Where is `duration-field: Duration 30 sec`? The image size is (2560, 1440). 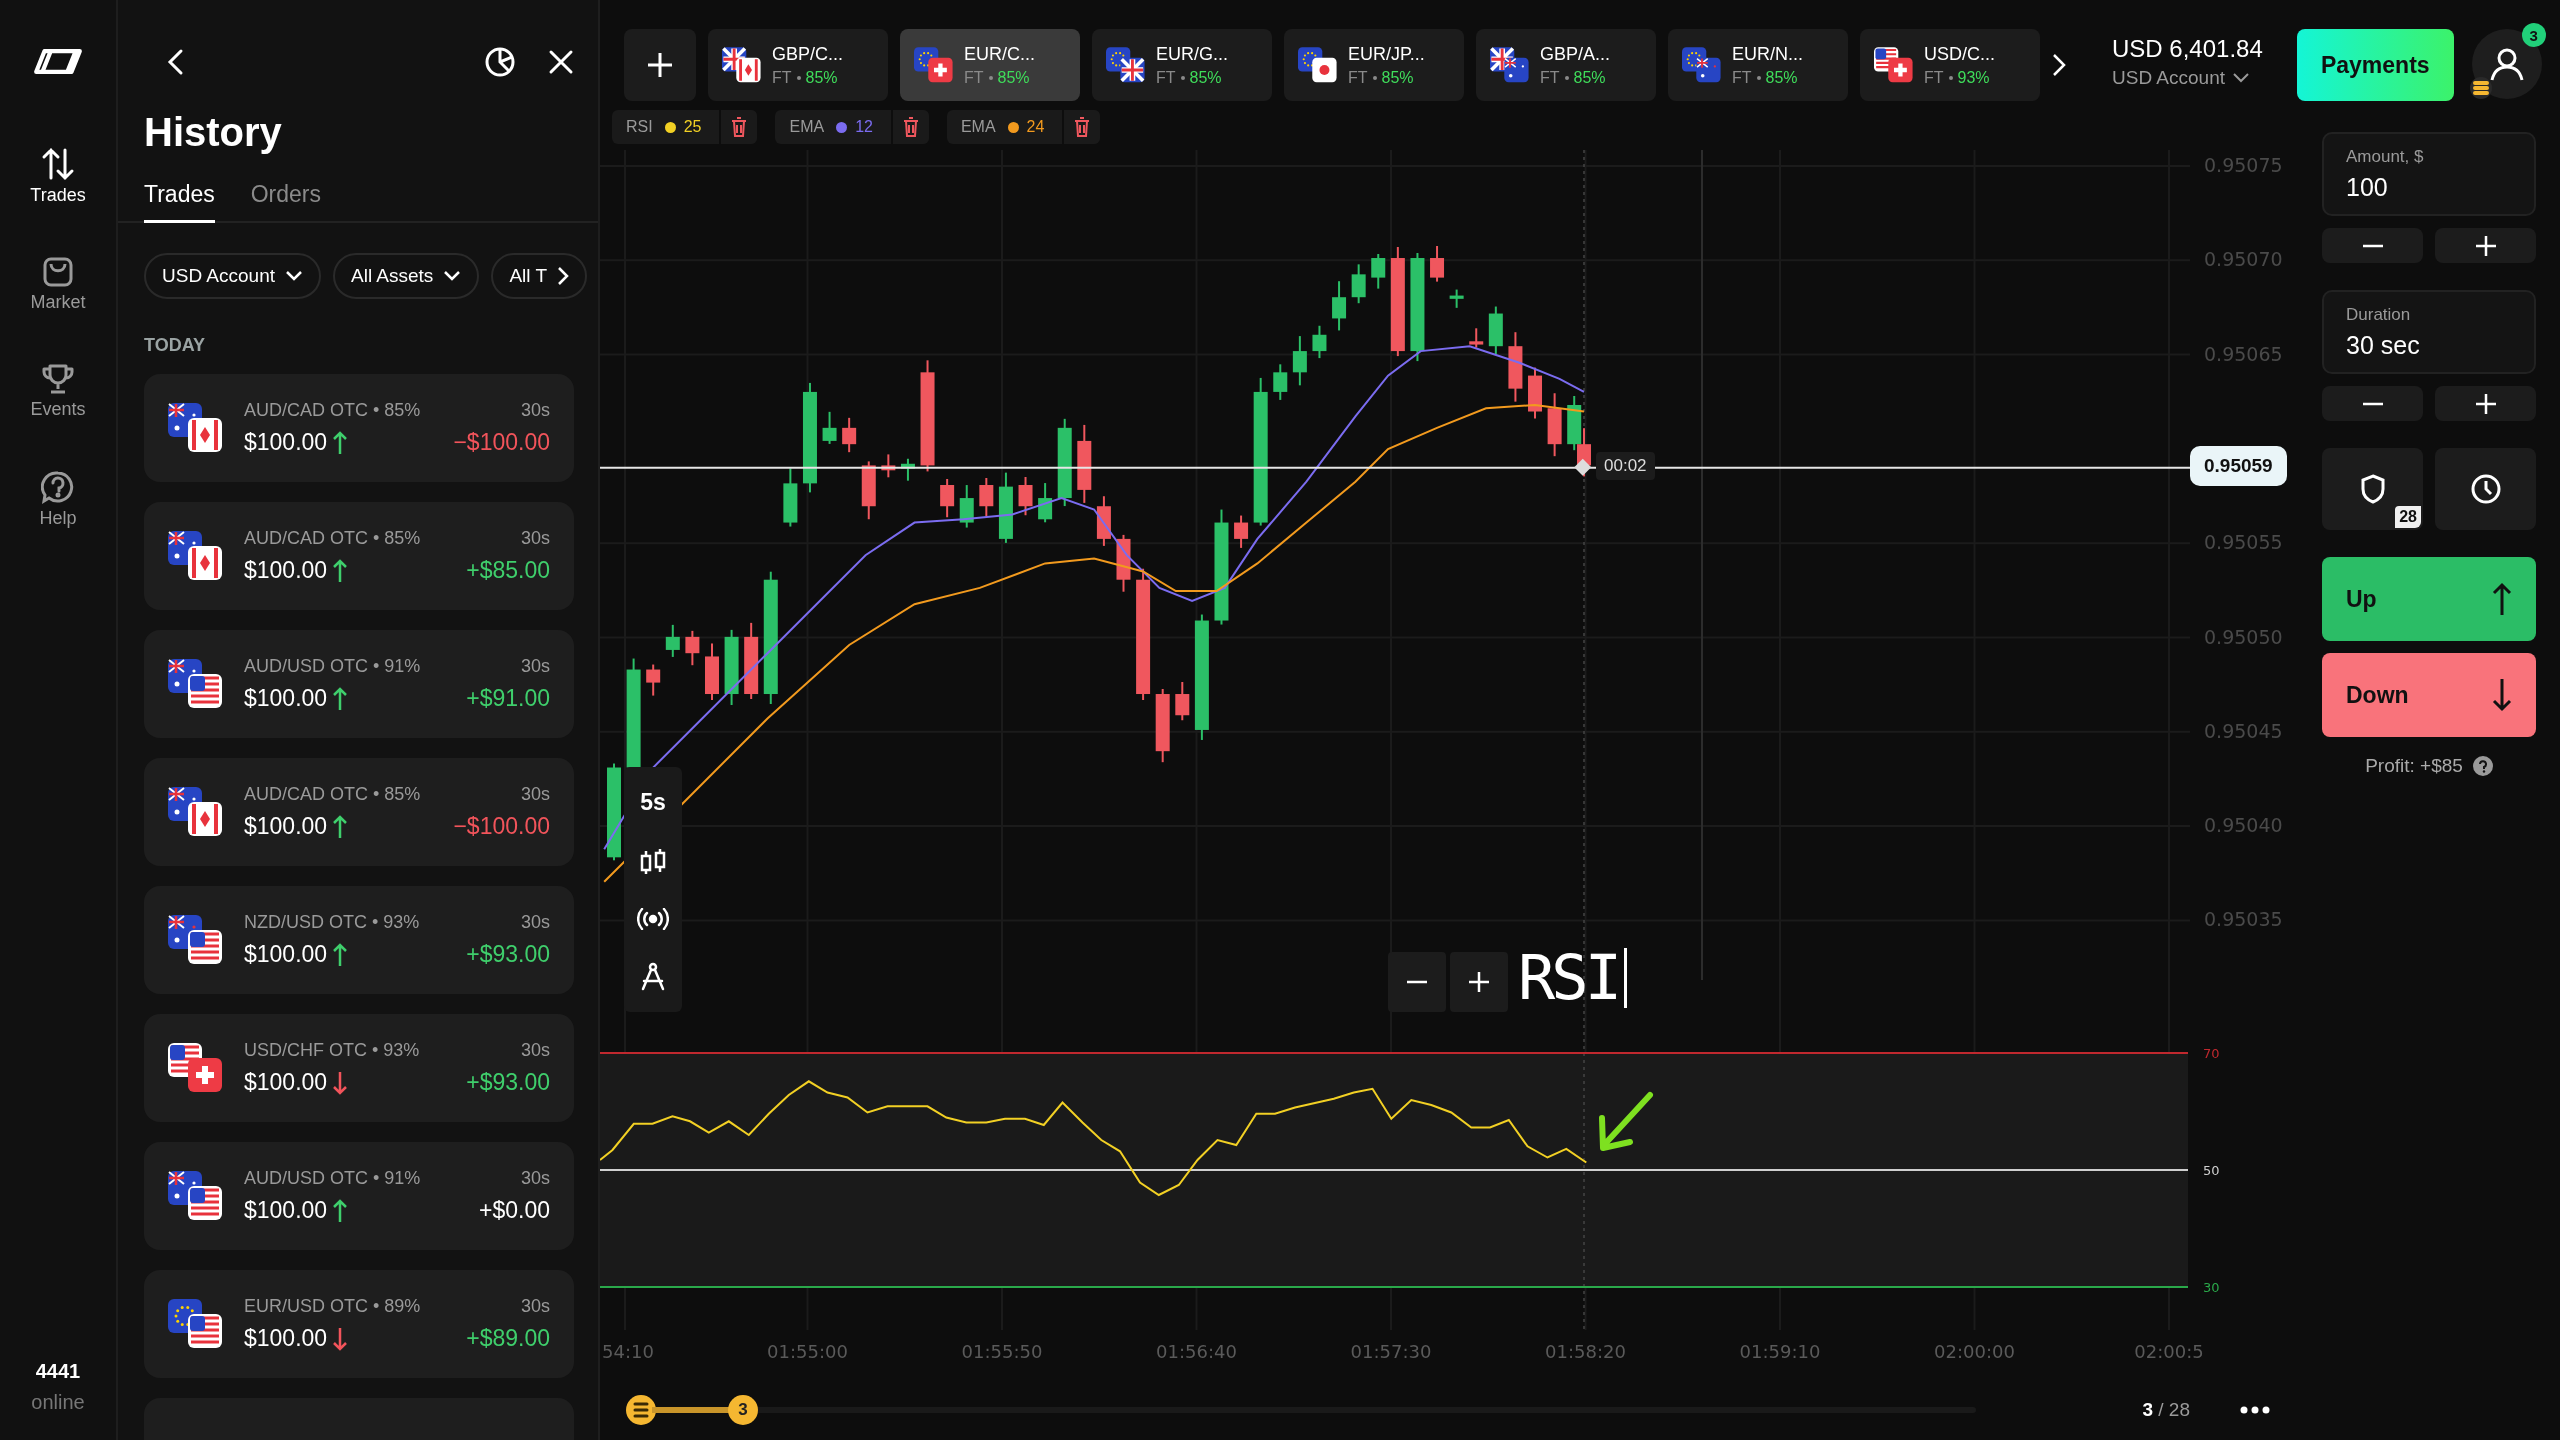 duration-field: Duration 30 sec is located at coordinates (2429, 332).